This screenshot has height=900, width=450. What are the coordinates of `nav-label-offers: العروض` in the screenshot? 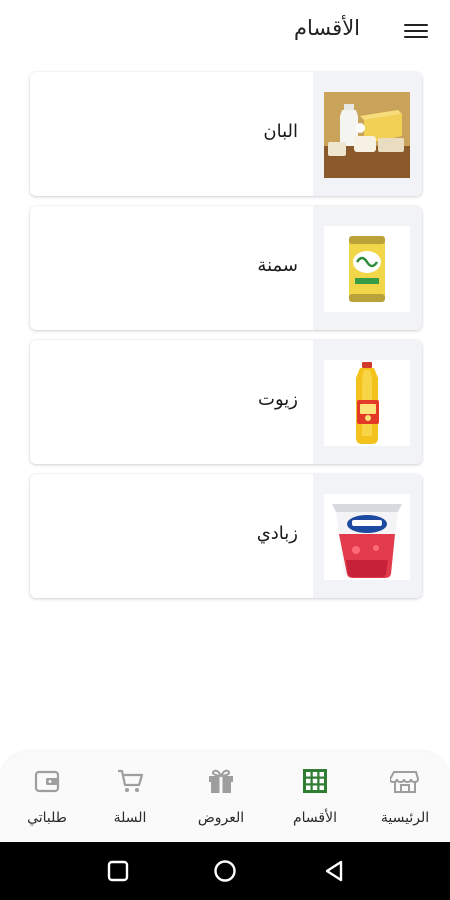 It's located at (221, 818).